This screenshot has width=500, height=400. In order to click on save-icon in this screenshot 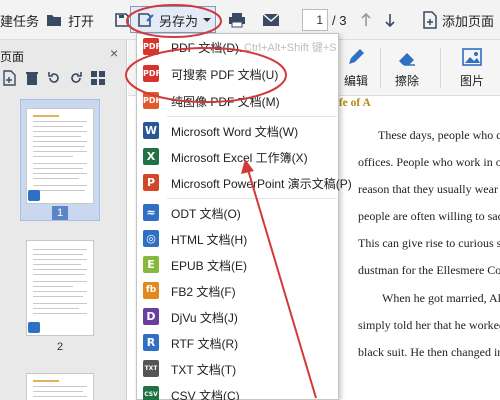, I will do `click(122, 20)`.